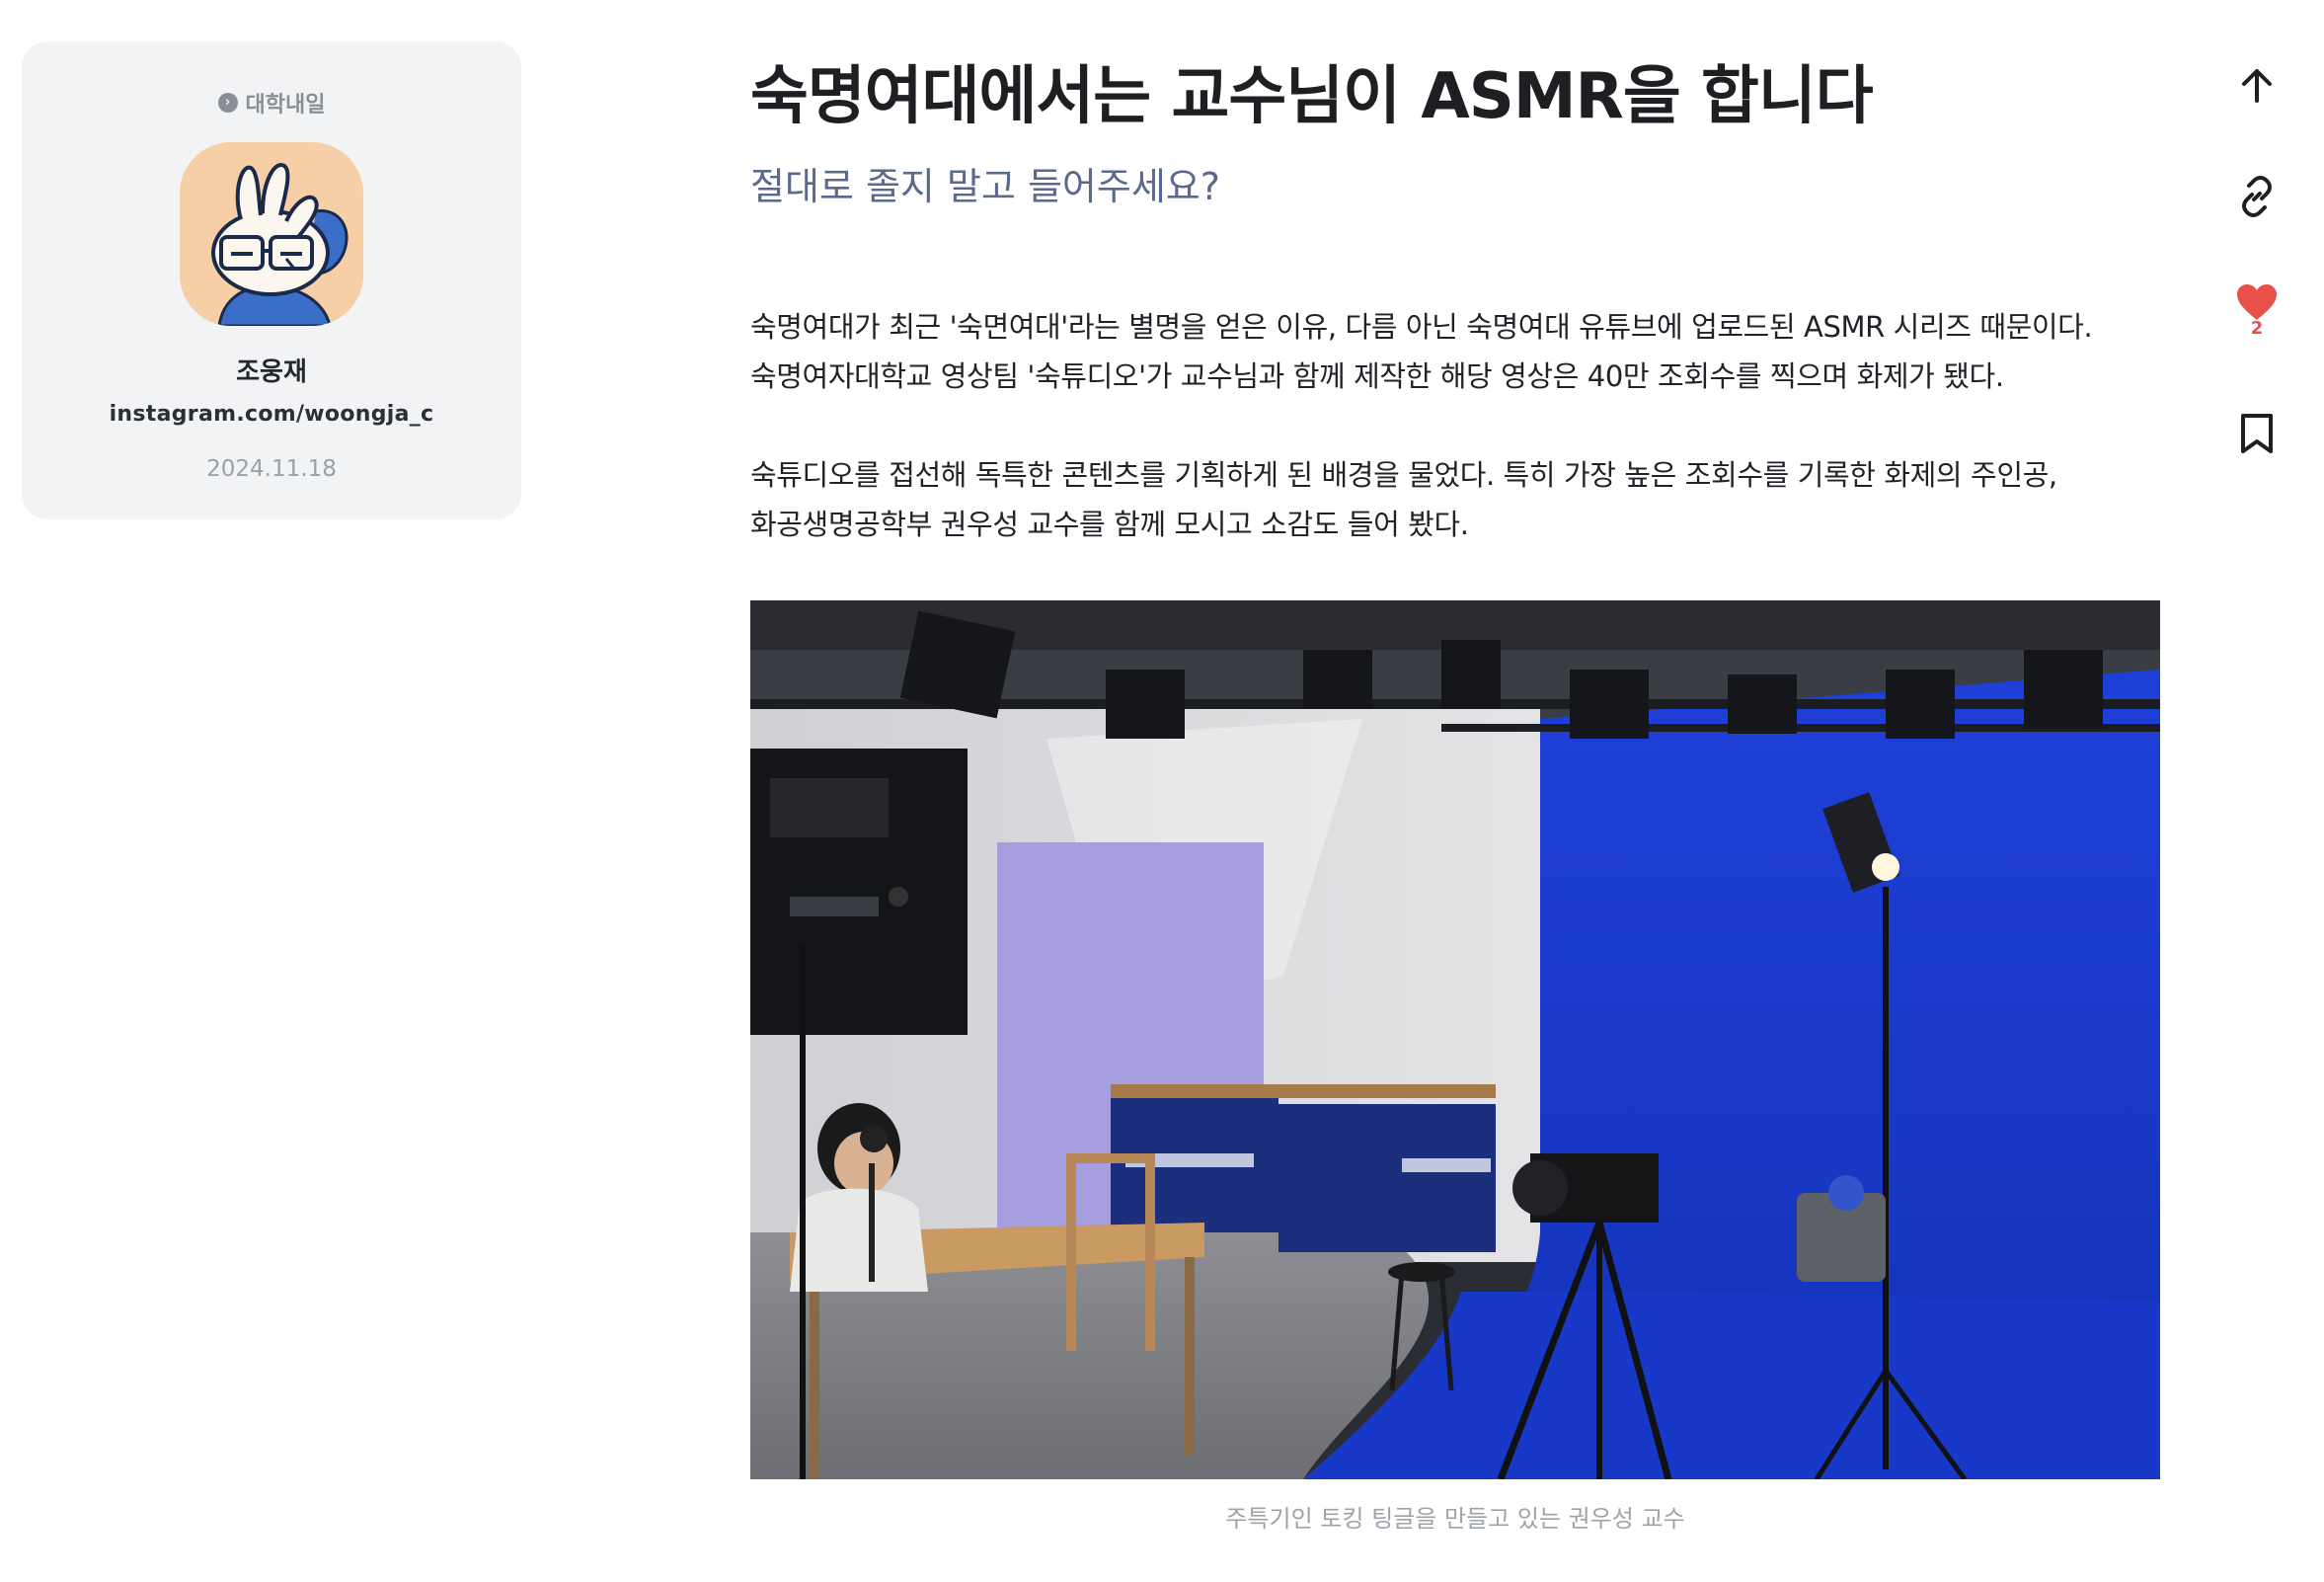 The image size is (2324, 1582). What do you see at coordinates (1109, 524) in the screenshot?
I see `paragraph-line: 화공생명공학부 권우성 교수를 함께 모시고 소감도 들어 봤다.` at bounding box center [1109, 524].